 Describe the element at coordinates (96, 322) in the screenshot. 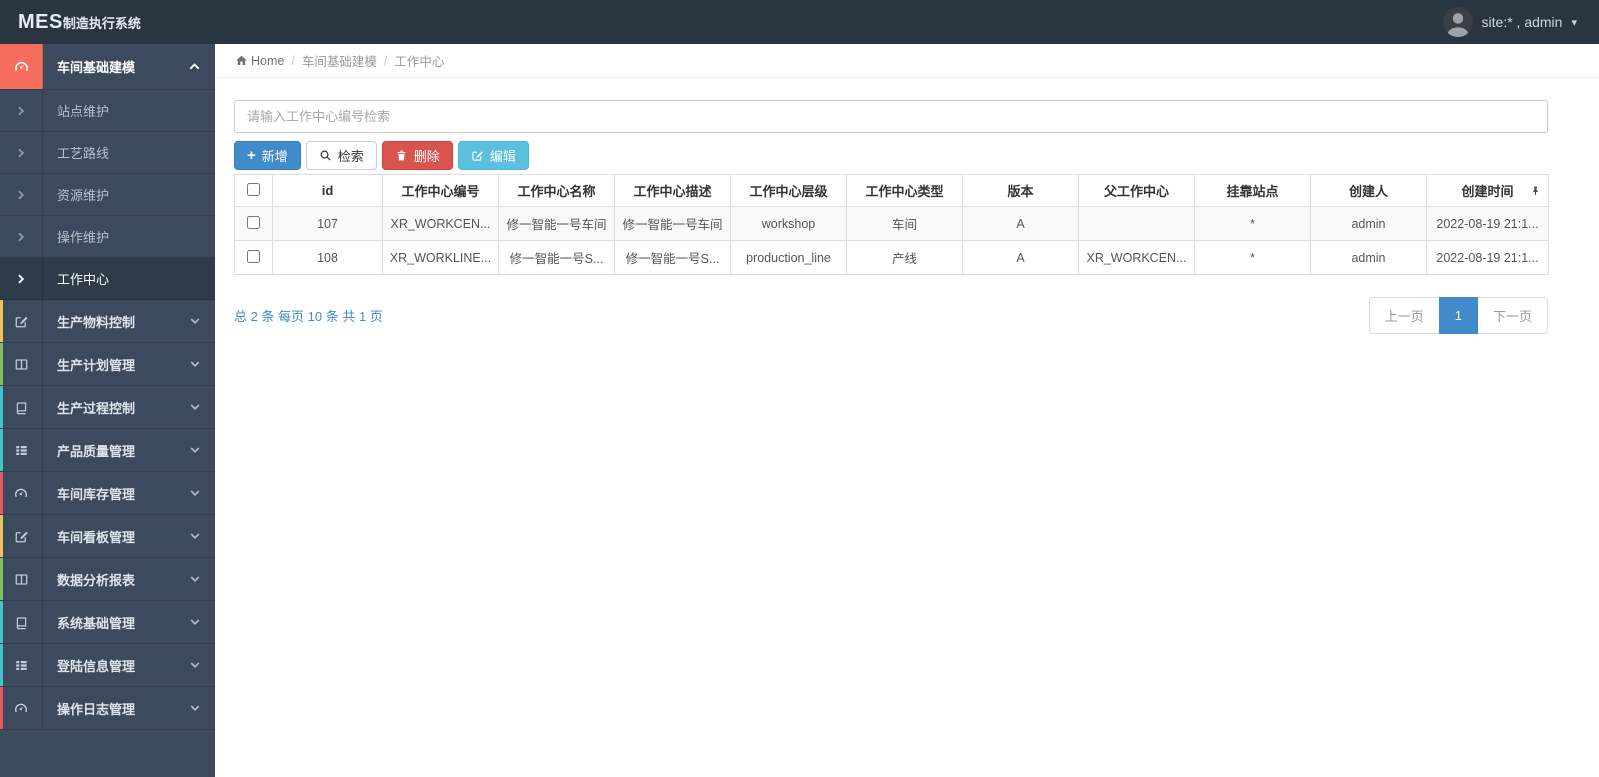

I see `sidebar-item-label: 生产物料控制` at that location.